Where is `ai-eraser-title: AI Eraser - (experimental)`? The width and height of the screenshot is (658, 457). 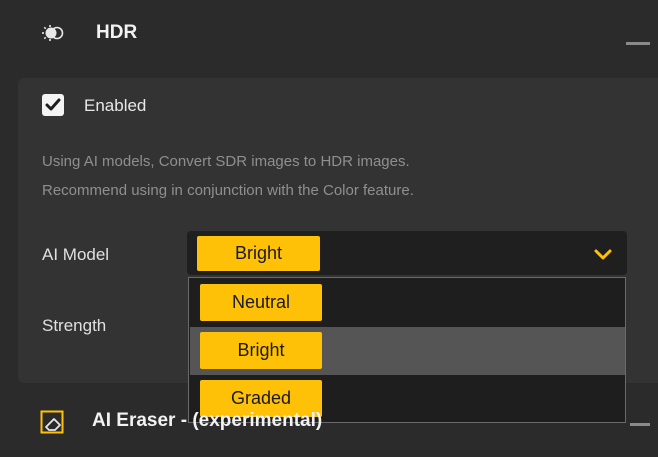 ai-eraser-title: AI Eraser - (experimental) is located at coordinates (207, 420).